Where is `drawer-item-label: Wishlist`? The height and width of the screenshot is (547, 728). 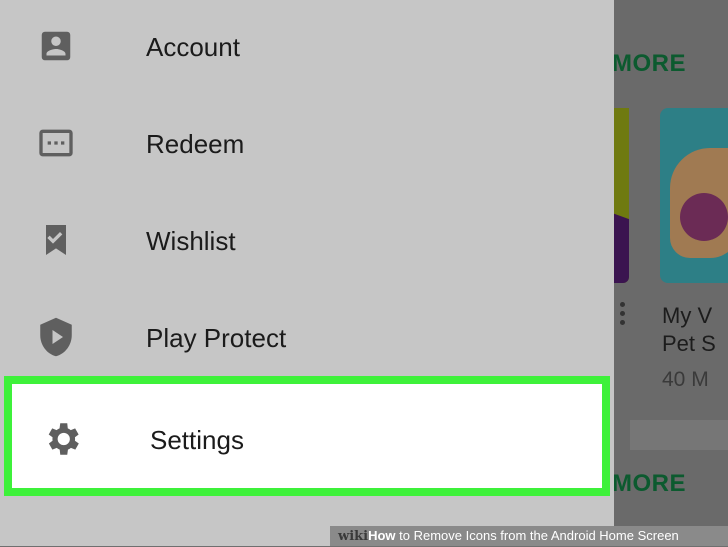
drawer-item-label: Wishlist is located at coordinates (191, 241).